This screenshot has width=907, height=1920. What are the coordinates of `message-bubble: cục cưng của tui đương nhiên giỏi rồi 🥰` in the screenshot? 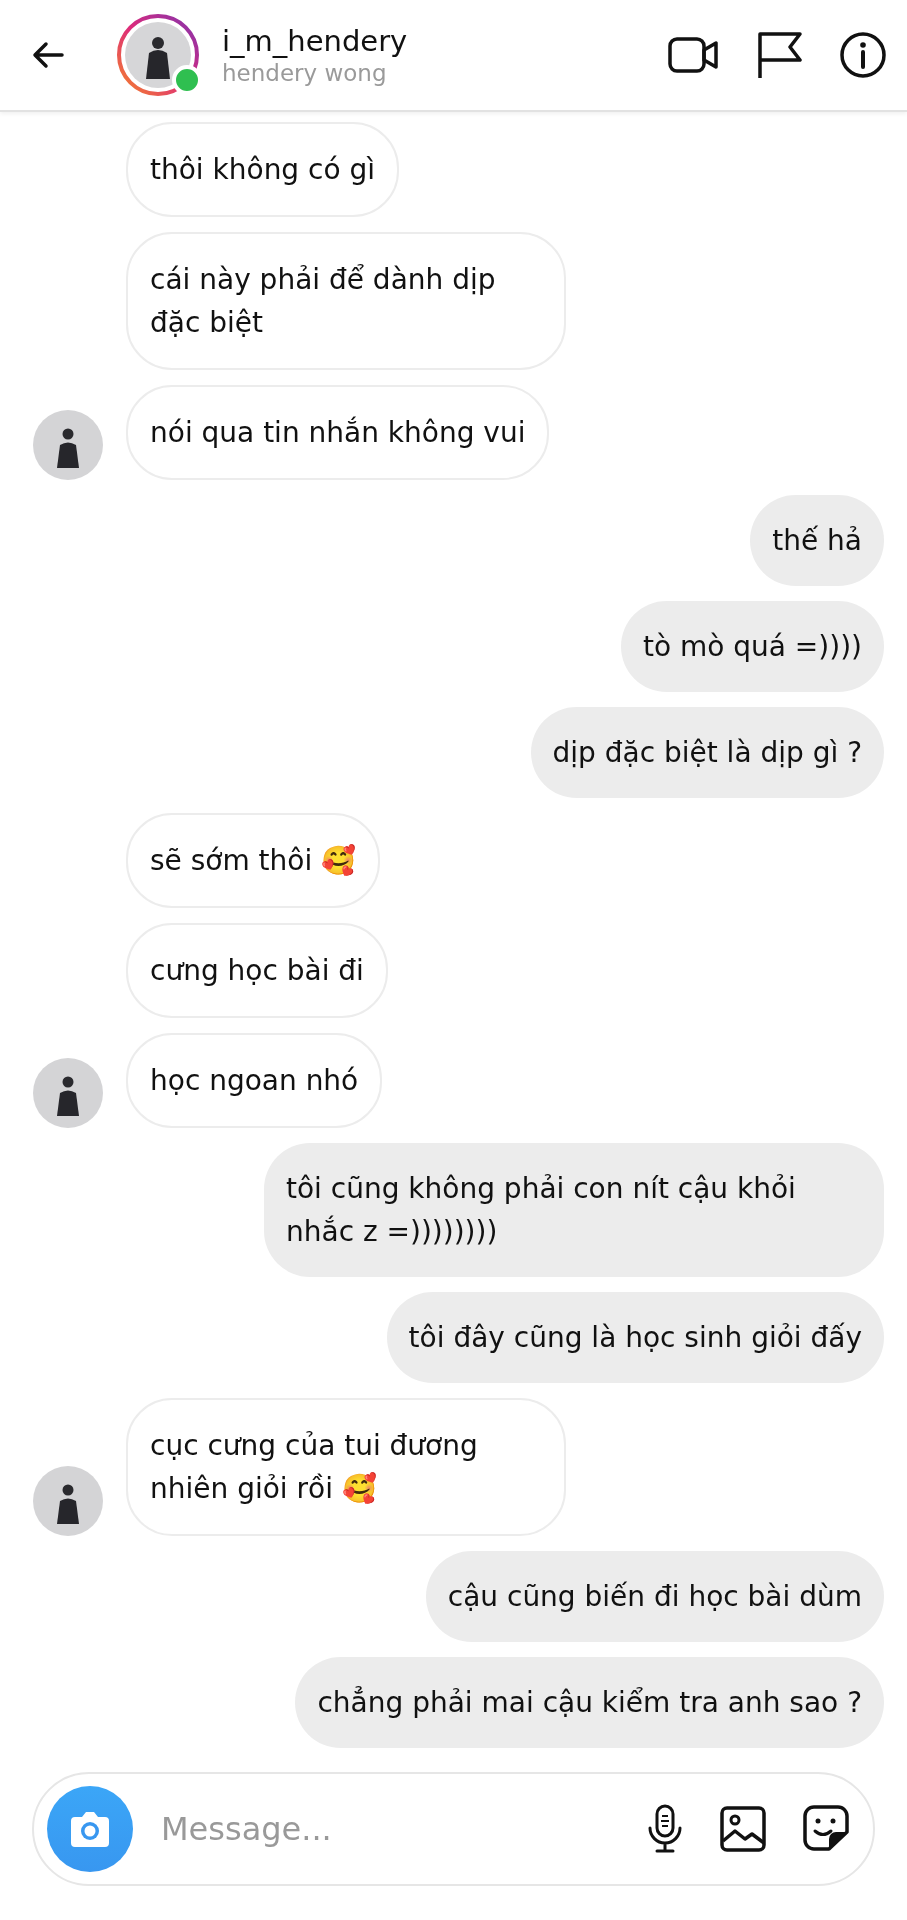 It's located at (346, 1467).